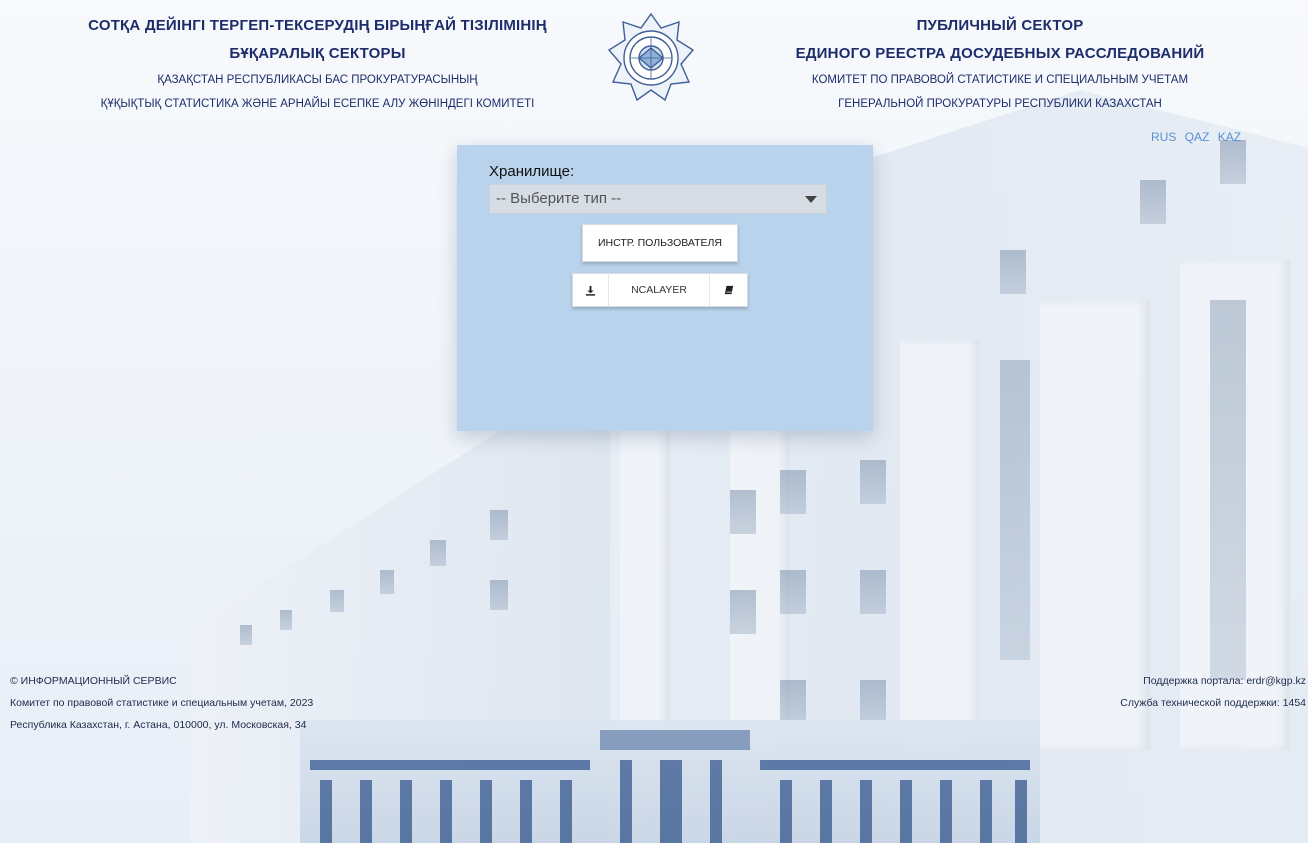 This screenshot has width=1308, height=843. Describe the element at coordinates (811, 199) in the screenshot. I see `caret-down-icon` at that location.